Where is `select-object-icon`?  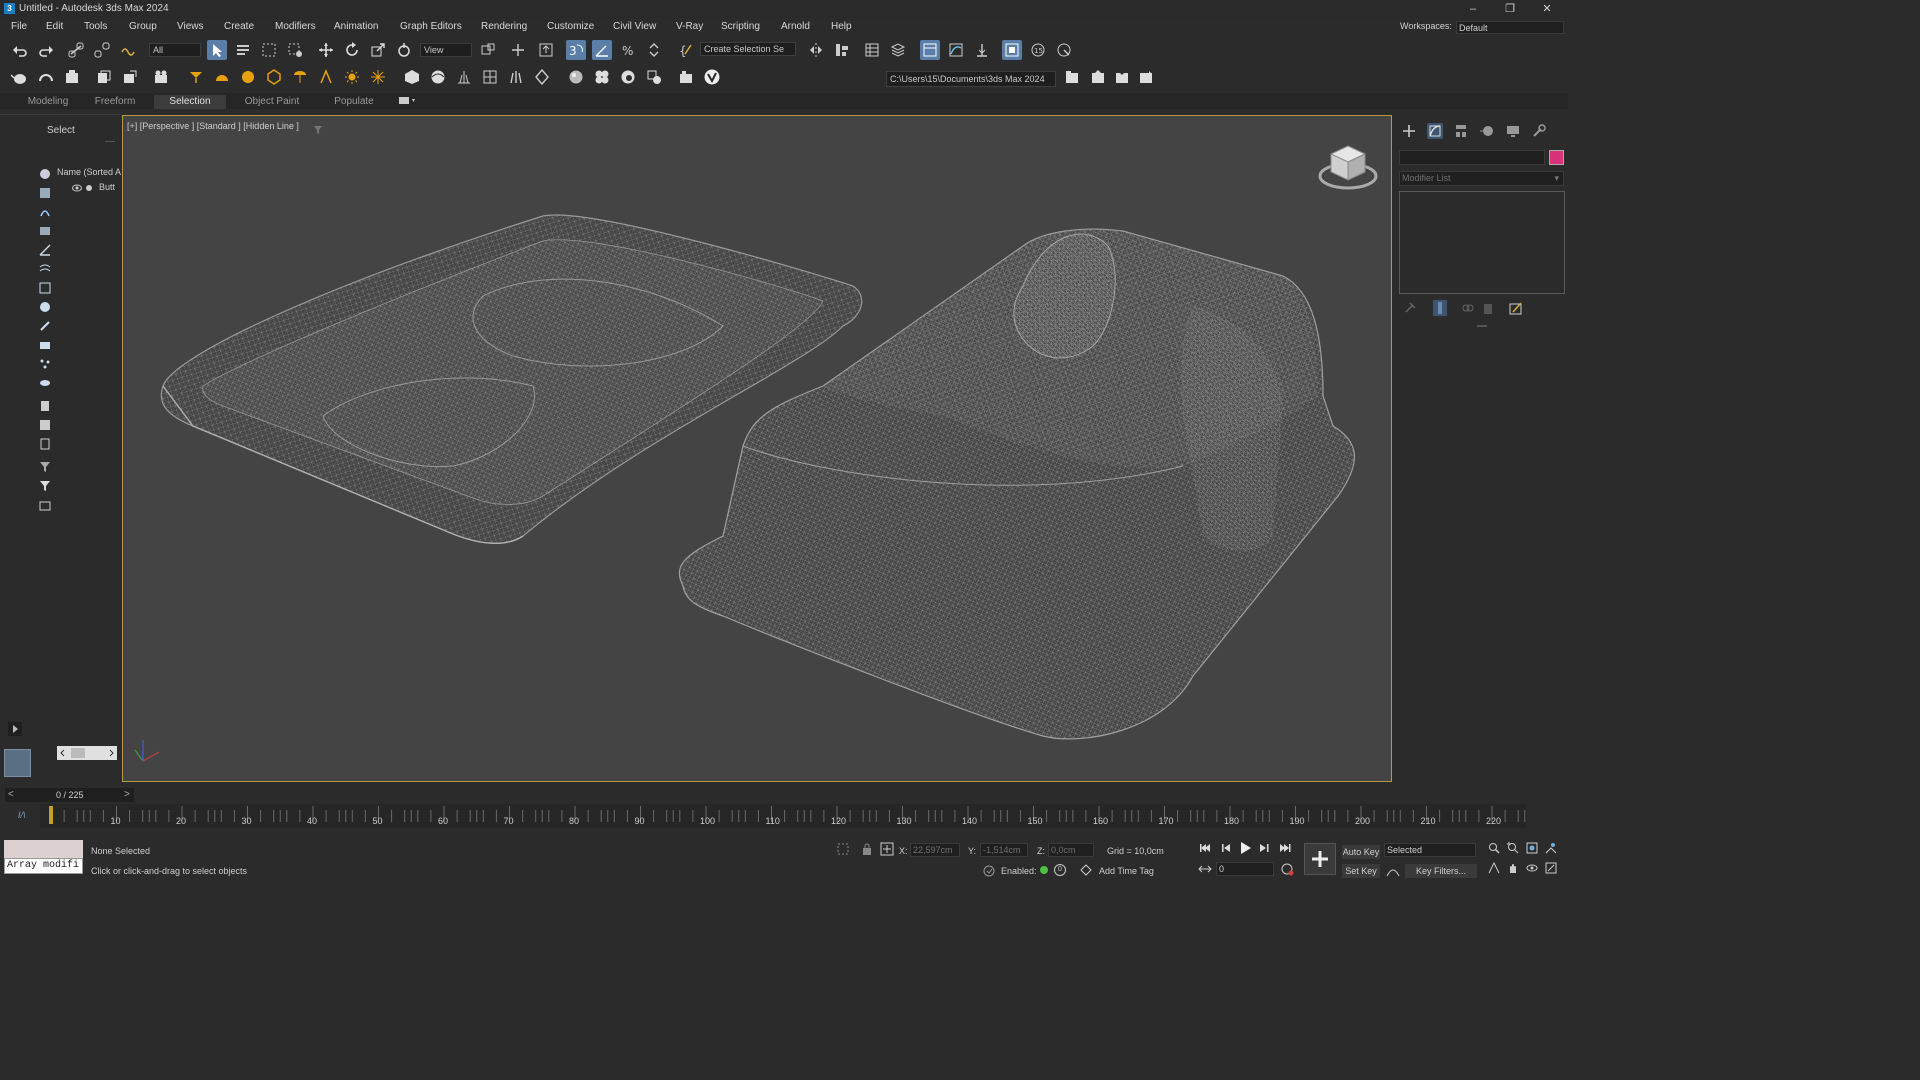
select-object-icon is located at coordinates (217, 50).